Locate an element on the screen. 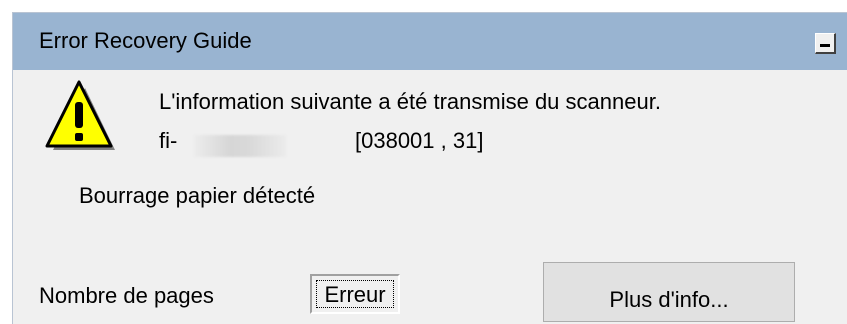 The height and width of the screenshot is (324, 847). error-description: Bourrage papier détecté is located at coordinates (197, 195).